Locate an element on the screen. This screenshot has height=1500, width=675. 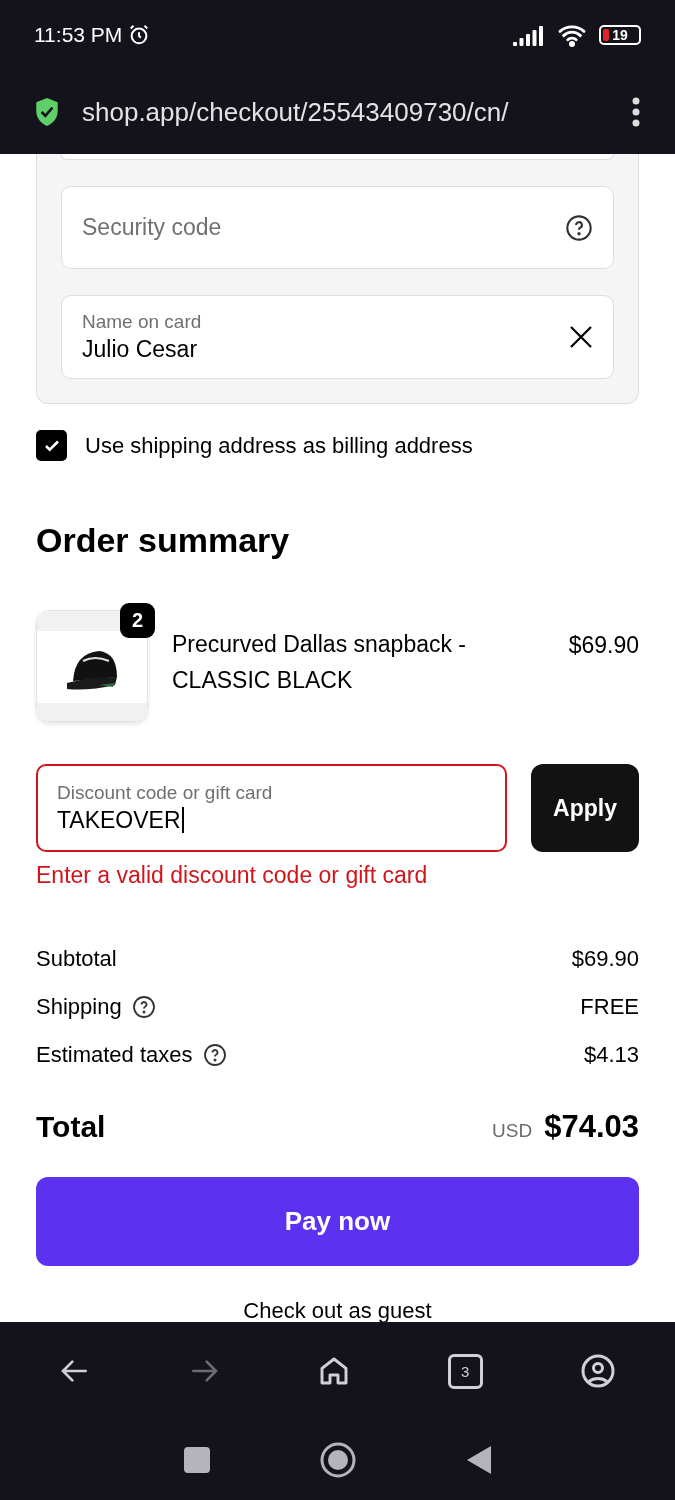
more-options-icon is located at coordinates (636, 112).